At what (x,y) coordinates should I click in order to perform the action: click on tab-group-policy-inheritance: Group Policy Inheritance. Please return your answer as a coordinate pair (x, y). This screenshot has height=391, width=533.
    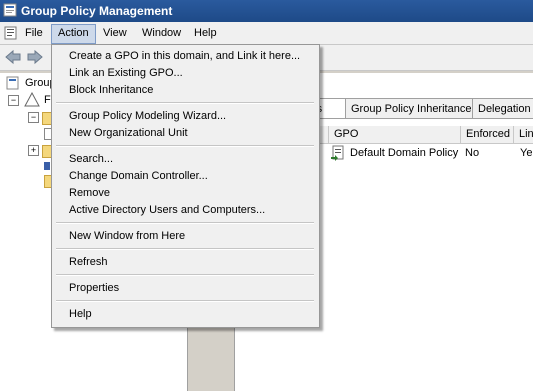
    Looking at the image, I should click on (412, 108).